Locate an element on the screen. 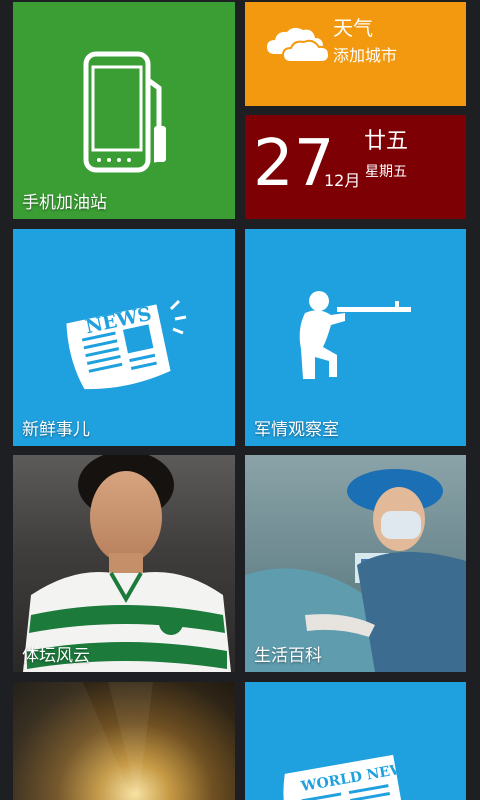 Image resolution: width=480 pixels, height=800 pixels. tile-world-news: WORLD NEWS is located at coordinates (355, 741).